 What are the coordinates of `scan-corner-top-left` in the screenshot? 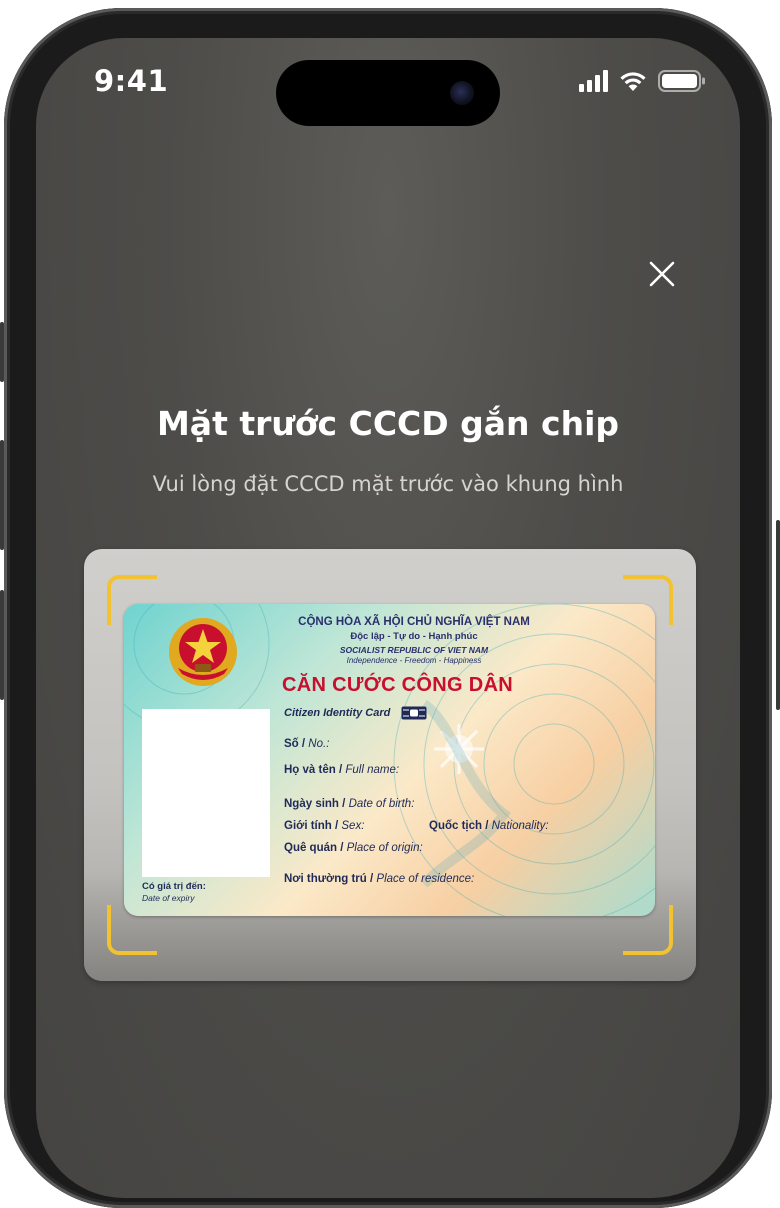 It's located at (132, 600).